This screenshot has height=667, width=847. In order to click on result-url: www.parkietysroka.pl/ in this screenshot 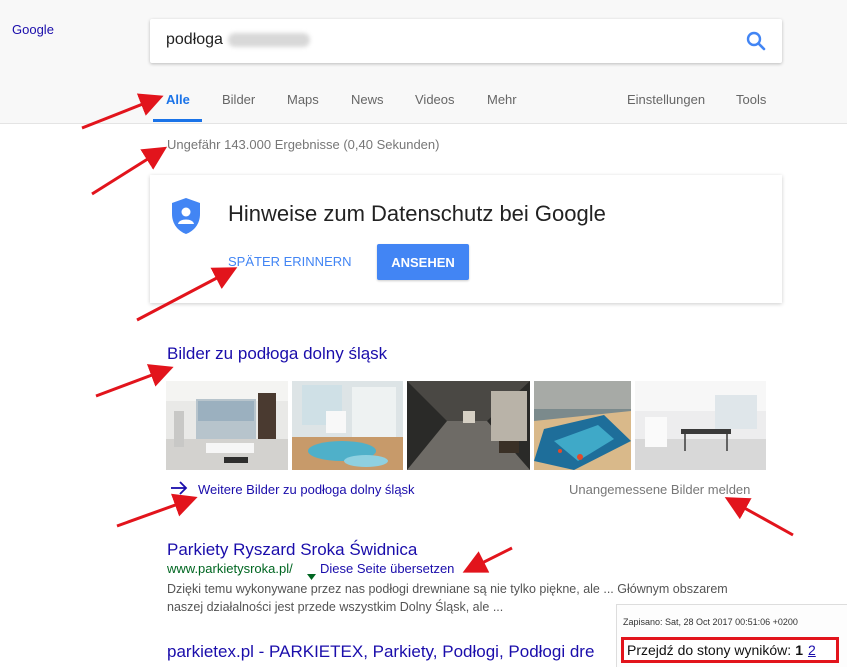, I will do `click(230, 568)`.